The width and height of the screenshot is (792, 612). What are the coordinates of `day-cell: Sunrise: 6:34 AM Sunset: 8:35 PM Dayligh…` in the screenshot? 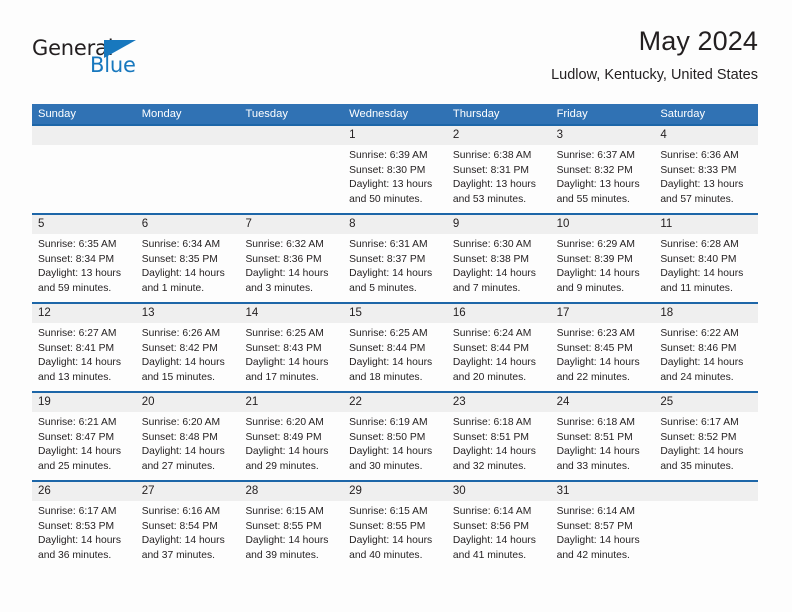 It's located at (188, 268).